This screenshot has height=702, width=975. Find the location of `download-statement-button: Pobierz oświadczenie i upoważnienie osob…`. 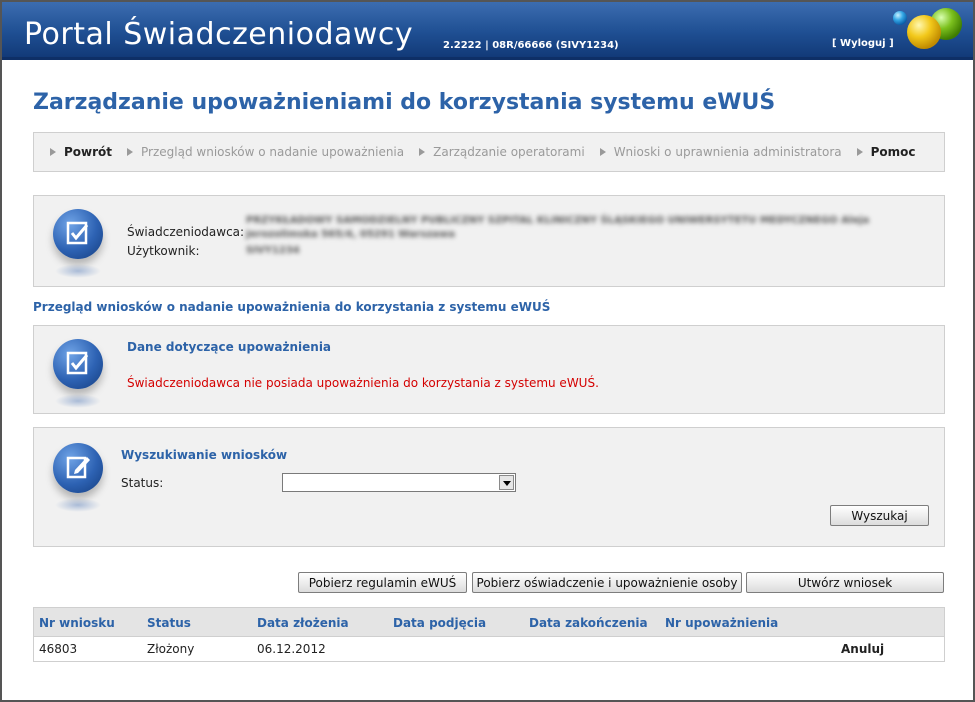

download-statement-button: Pobierz oświadczenie i upoważnienie osob… is located at coordinates (607, 582).